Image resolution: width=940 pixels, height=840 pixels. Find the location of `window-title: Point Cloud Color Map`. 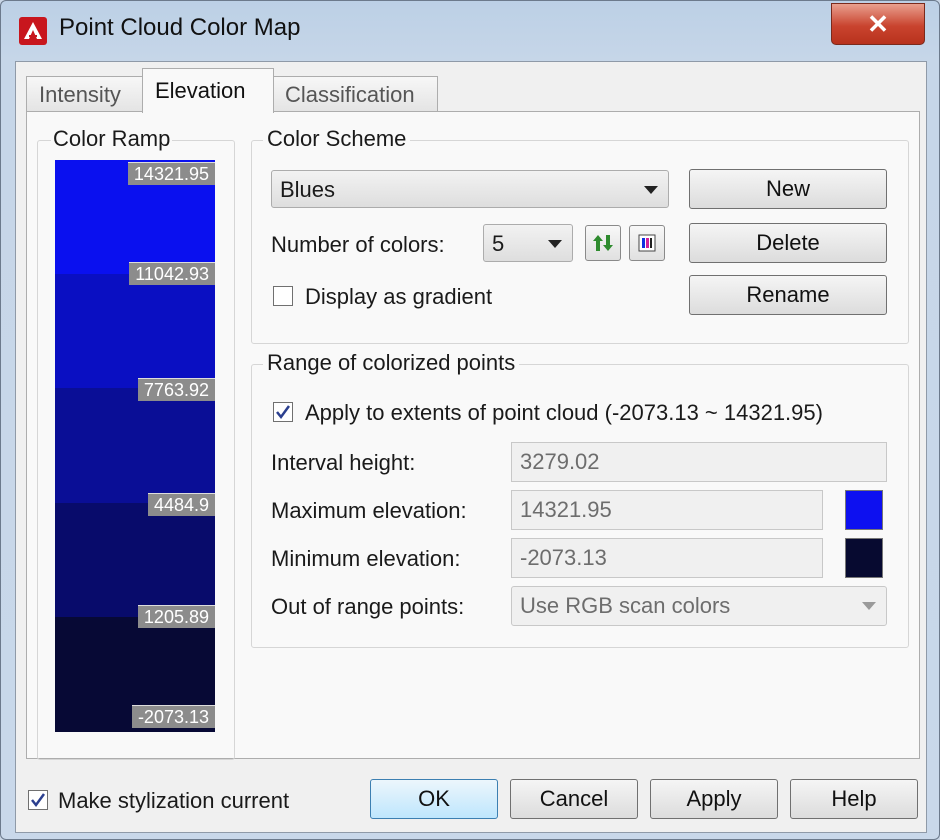

window-title: Point Cloud Color Map is located at coordinates (180, 27).